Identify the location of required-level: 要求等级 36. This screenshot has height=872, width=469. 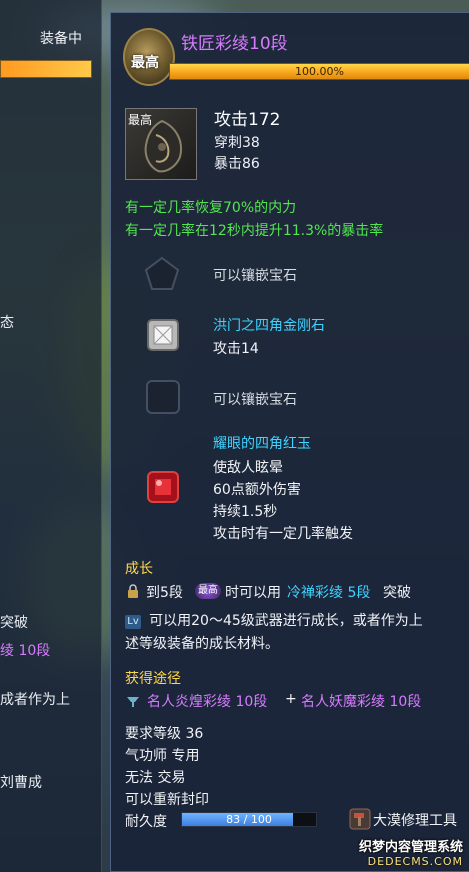
(164, 734).